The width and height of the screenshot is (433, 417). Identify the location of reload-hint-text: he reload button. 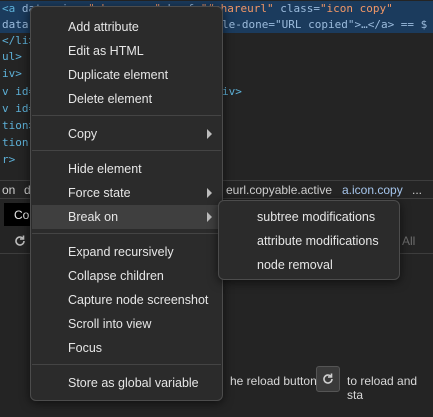
(273, 381).